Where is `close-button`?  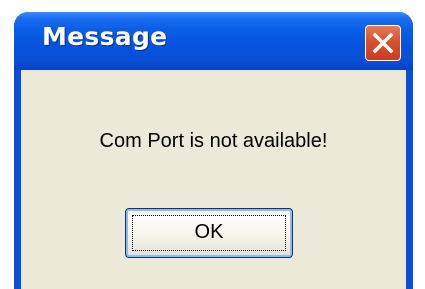 close-button is located at coordinates (383, 43).